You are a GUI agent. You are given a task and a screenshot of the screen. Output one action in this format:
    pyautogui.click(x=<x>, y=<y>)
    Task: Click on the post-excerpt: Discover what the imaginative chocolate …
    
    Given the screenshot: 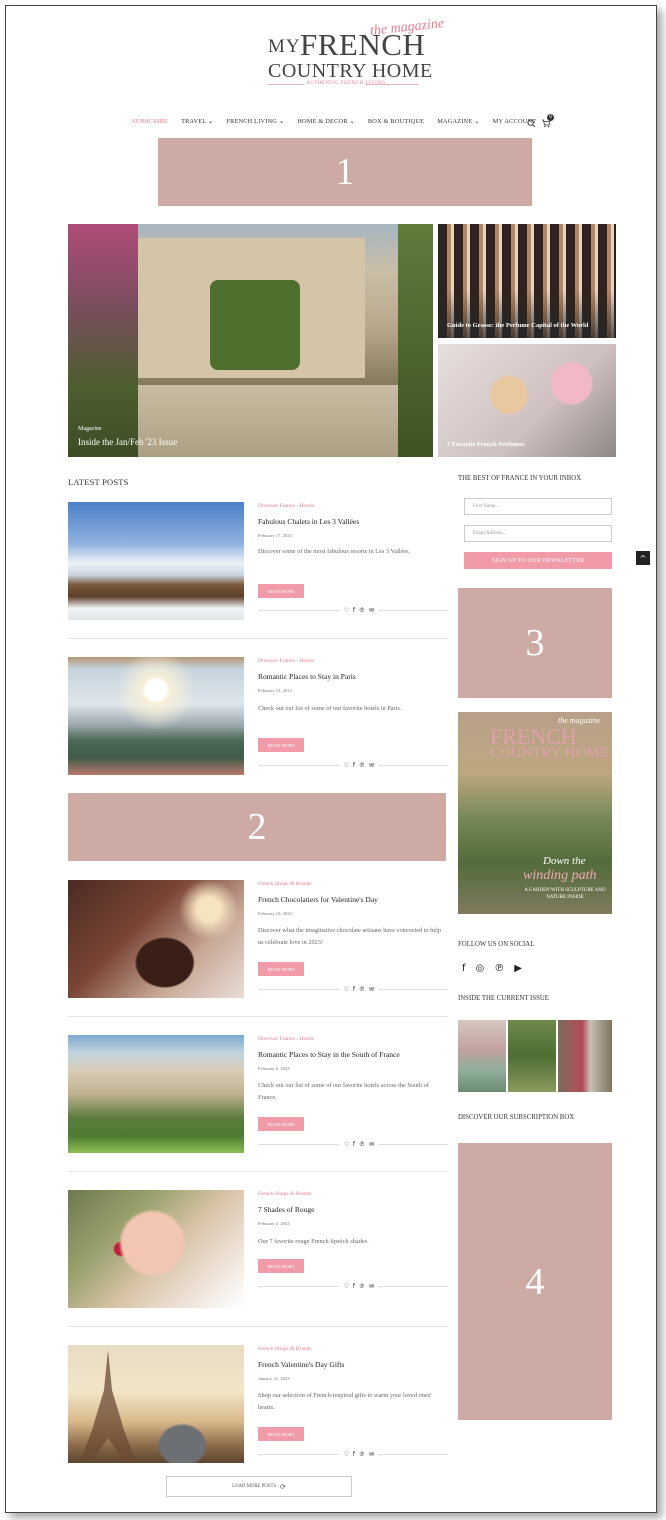 What is the action you would take?
    pyautogui.click(x=350, y=936)
    